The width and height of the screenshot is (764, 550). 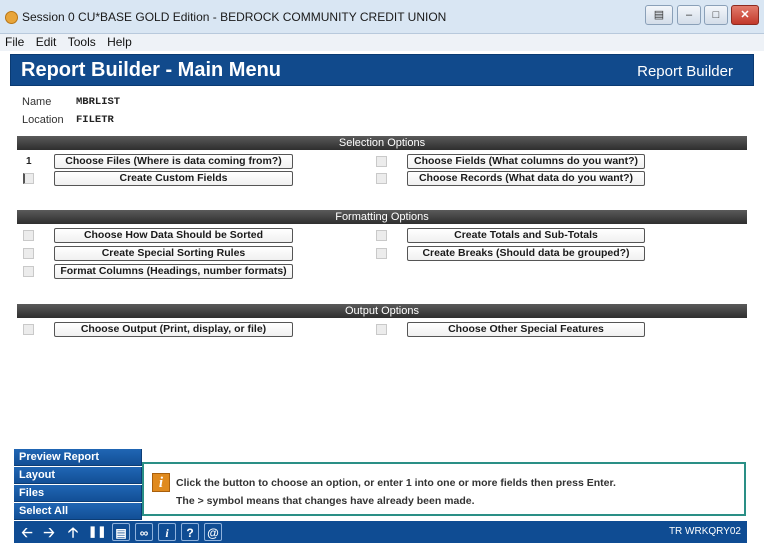 I want to click on name-label: Name, so click(x=37, y=102).